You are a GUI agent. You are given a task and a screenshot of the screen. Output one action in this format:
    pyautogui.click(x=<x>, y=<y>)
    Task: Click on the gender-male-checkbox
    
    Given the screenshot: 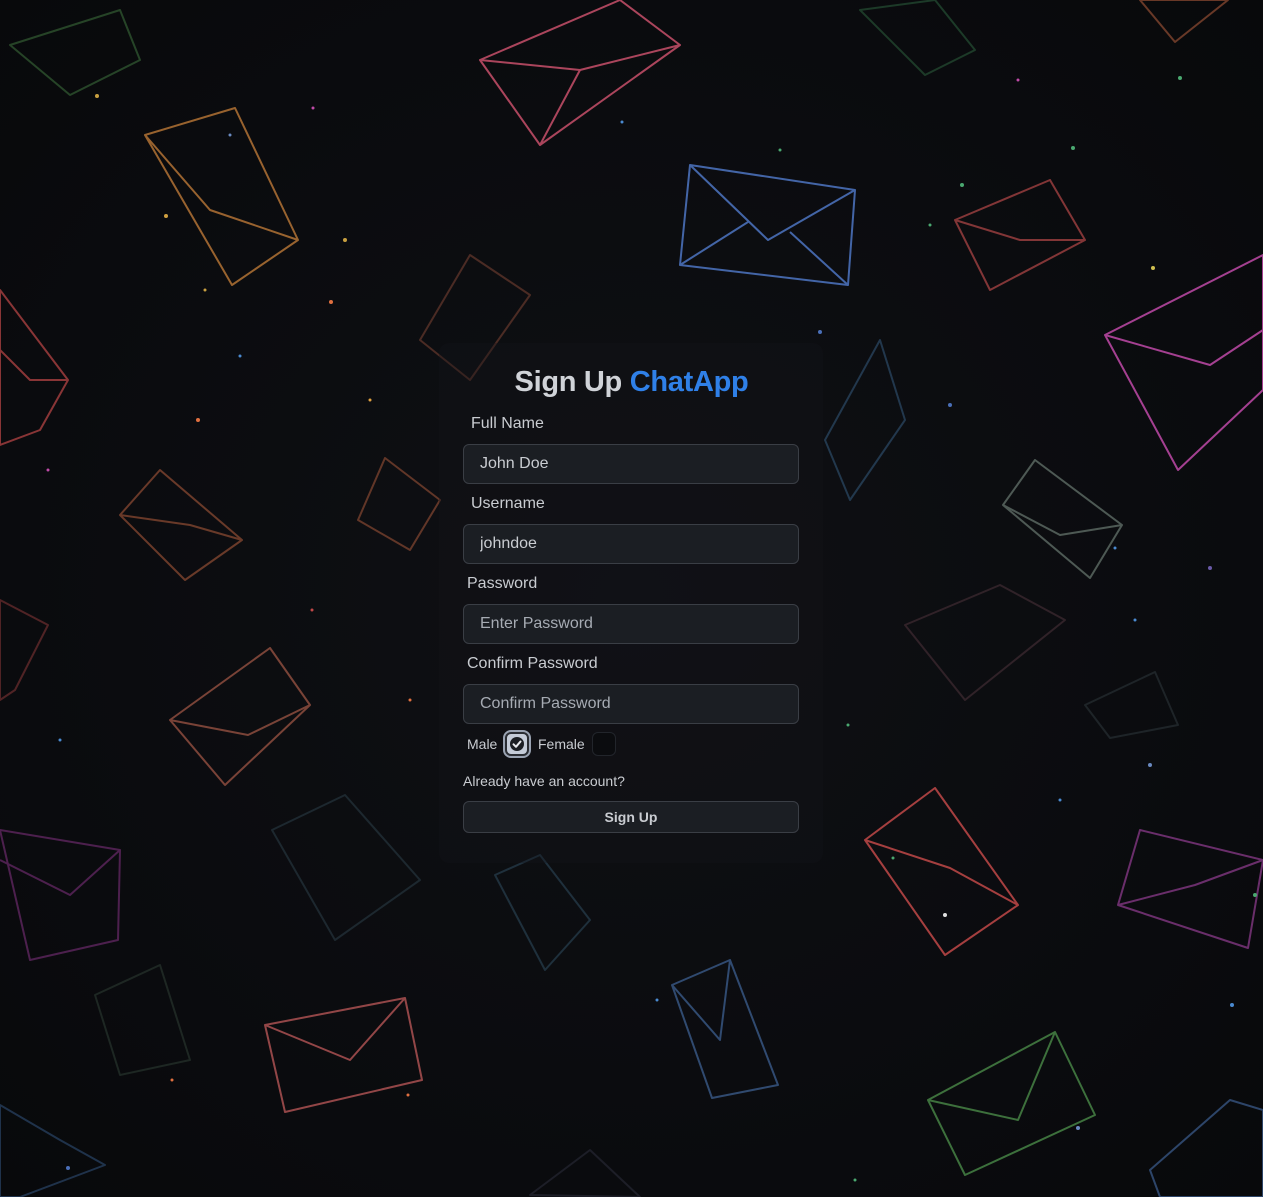 What is the action you would take?
    pyautogui.click(x=517, y=744)
    